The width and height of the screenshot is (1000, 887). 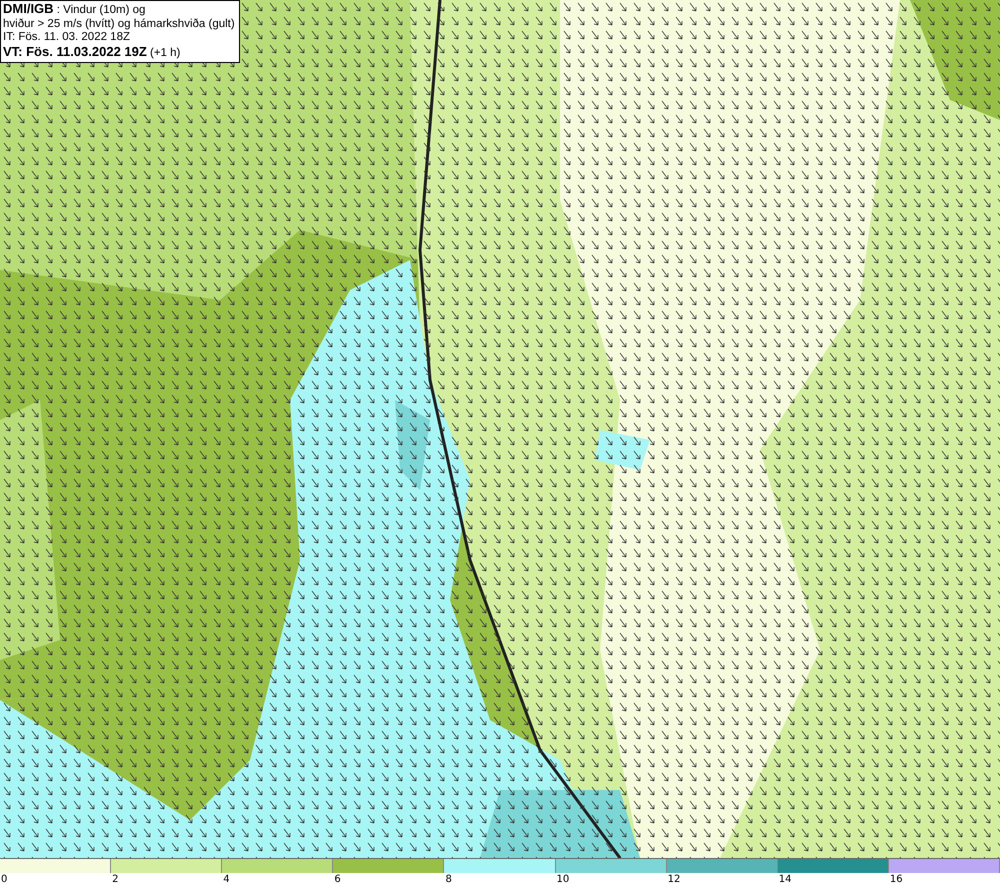 I want to click on legend-label: 12, so click(x=673, y=879).